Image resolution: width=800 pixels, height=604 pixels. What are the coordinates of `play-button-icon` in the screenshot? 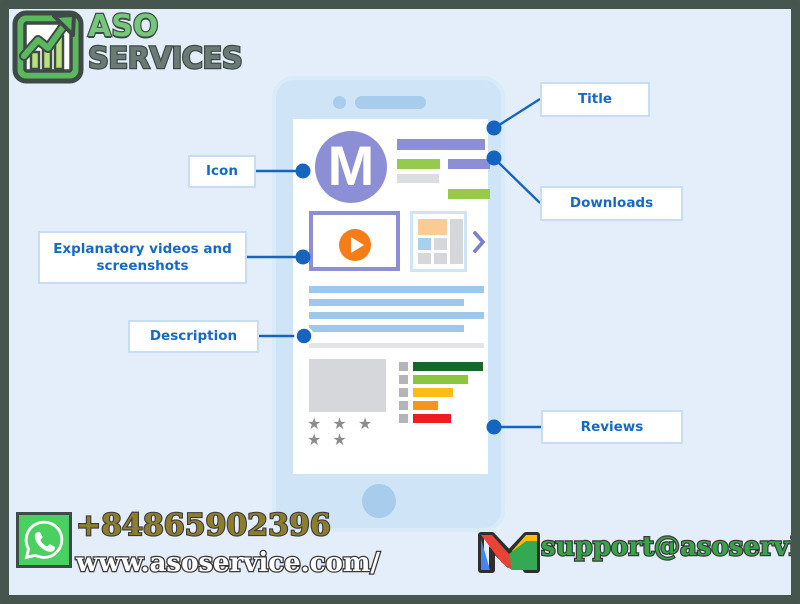 It's located at (355, 245).